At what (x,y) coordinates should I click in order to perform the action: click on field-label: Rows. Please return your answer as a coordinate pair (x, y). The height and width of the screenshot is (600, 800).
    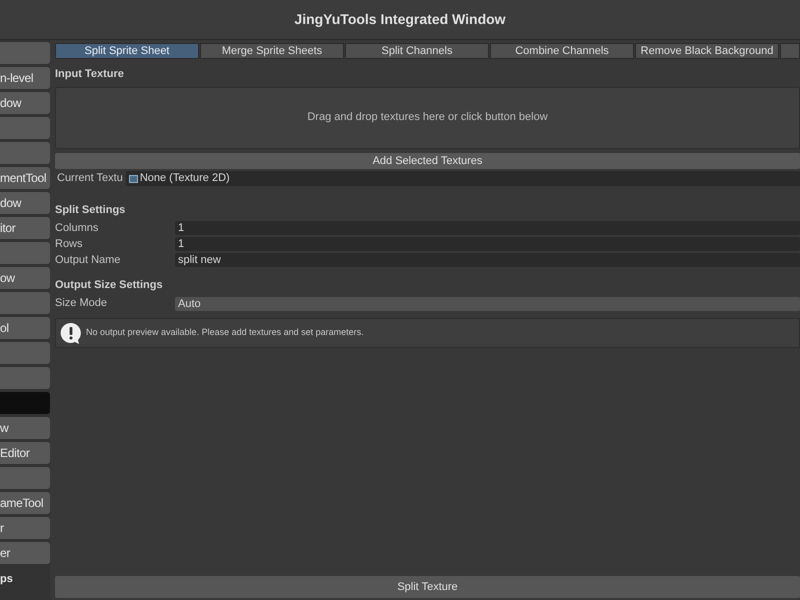
    Looking at the image, I should click on (69, 244).